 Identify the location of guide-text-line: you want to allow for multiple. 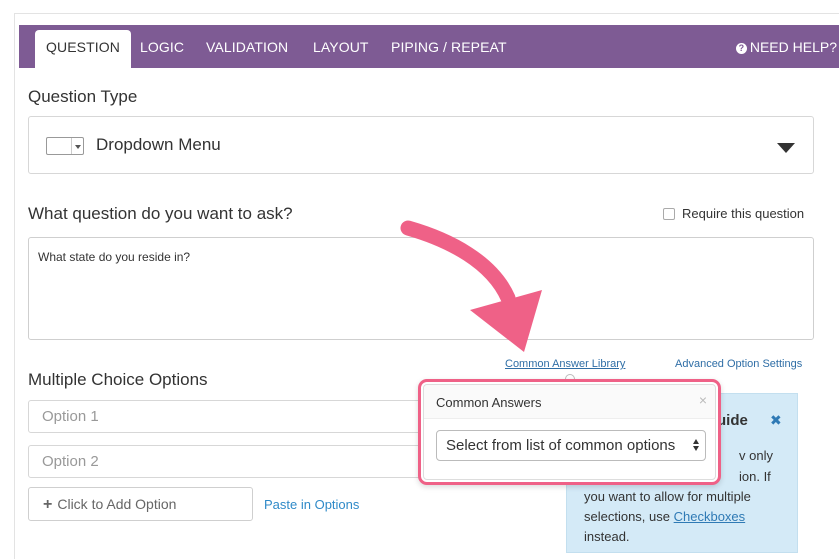
(667, 496).